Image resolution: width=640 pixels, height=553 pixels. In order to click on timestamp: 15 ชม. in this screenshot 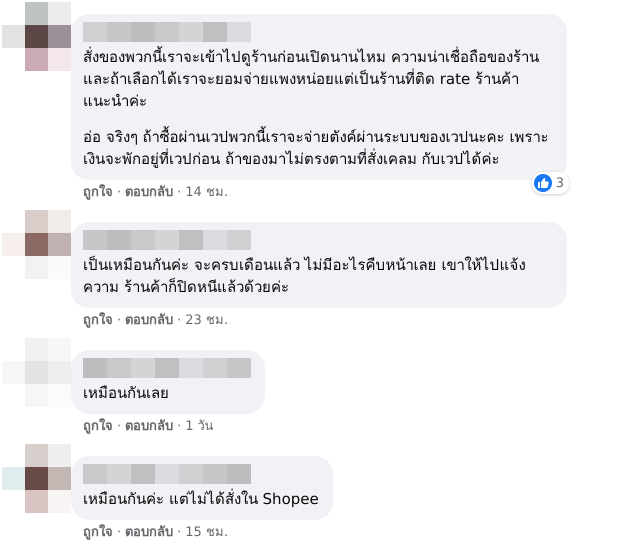, I will do `click(206, 533)`.